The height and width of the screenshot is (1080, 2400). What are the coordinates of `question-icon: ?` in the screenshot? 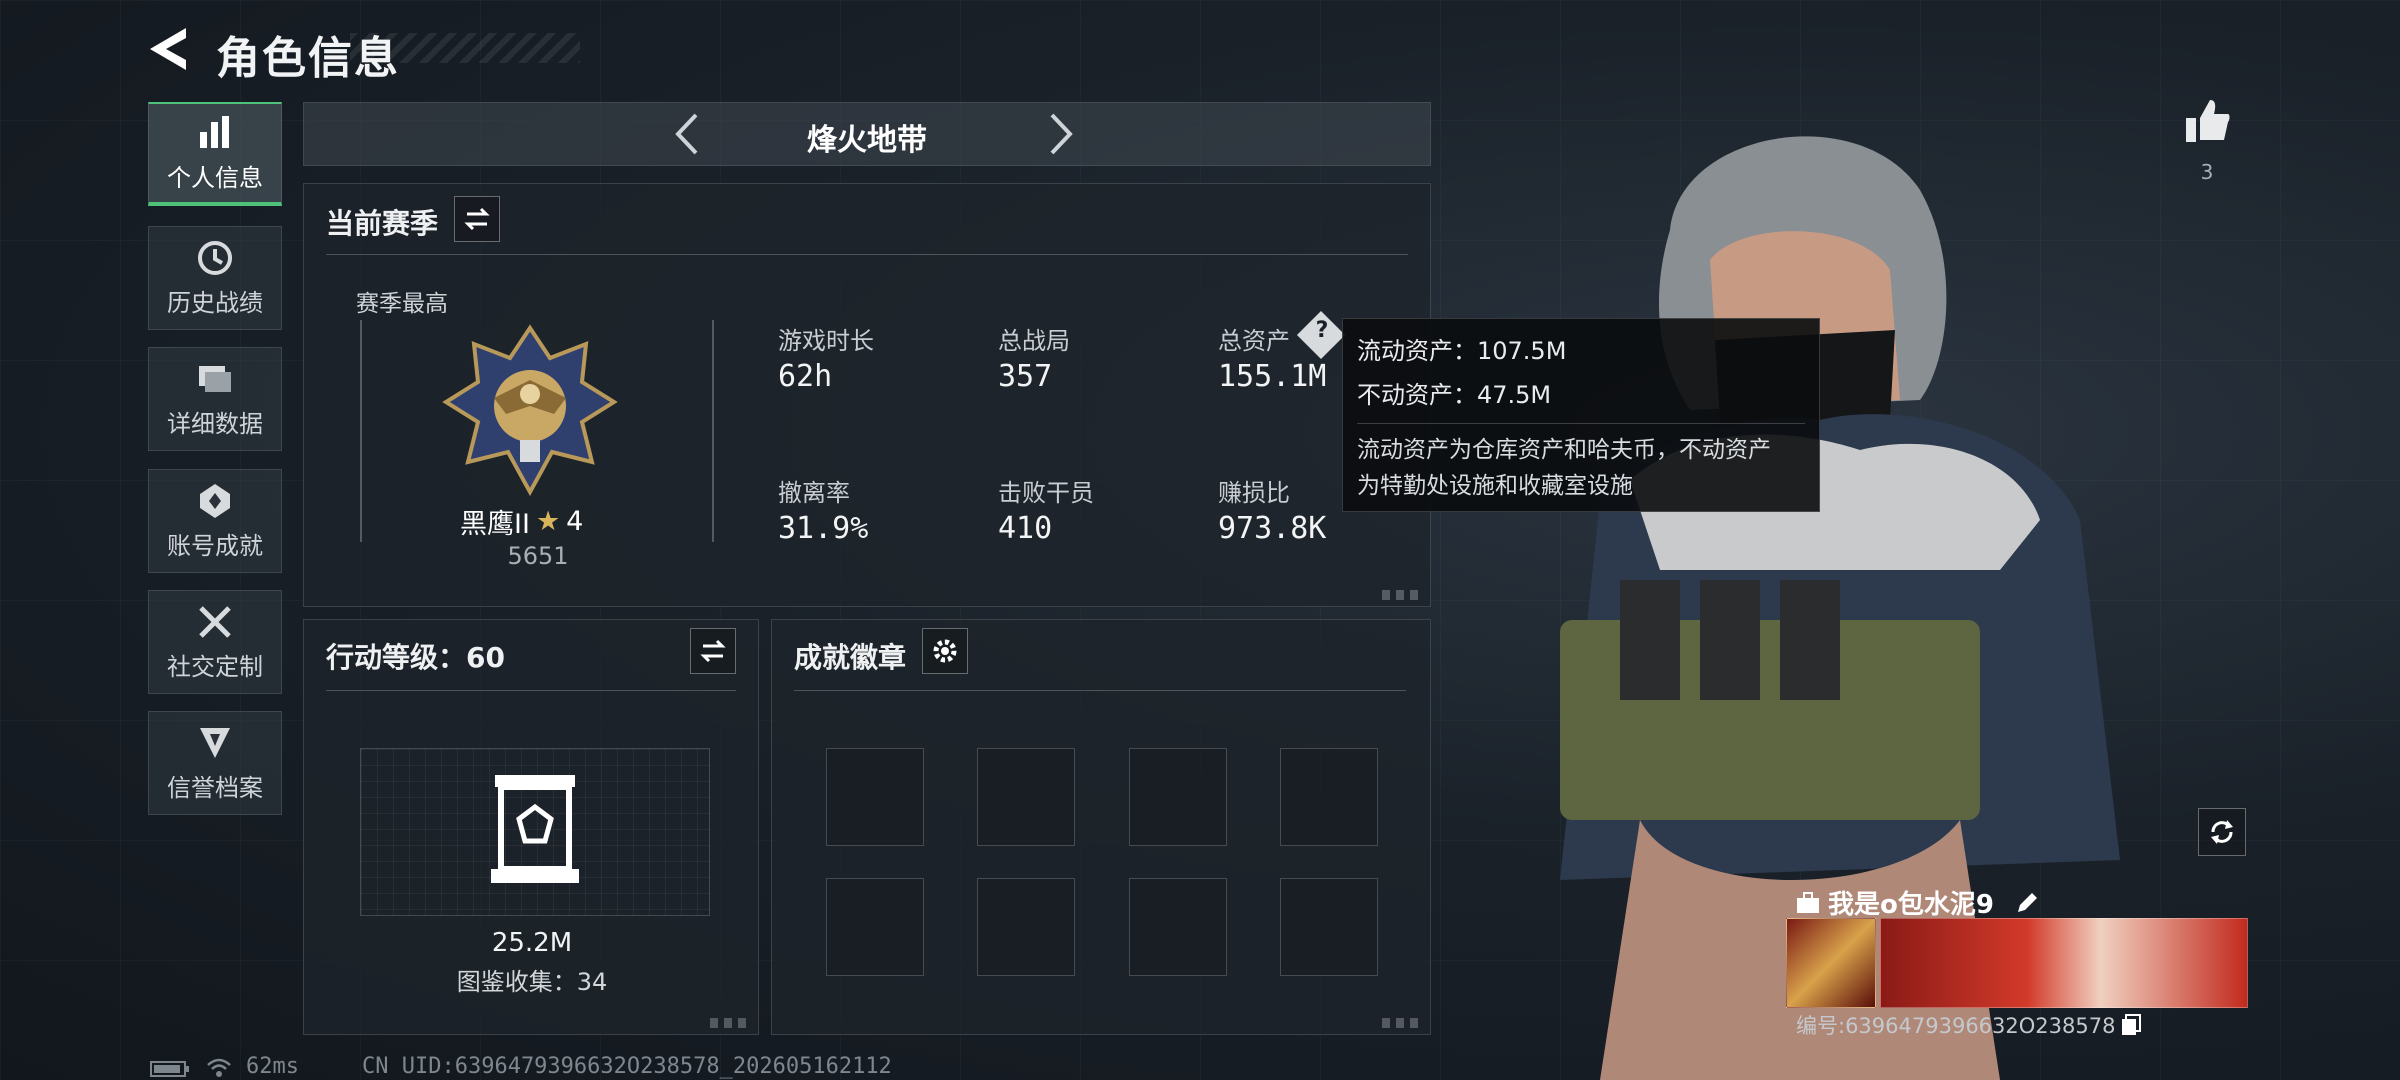 It's located at (1322, 330).